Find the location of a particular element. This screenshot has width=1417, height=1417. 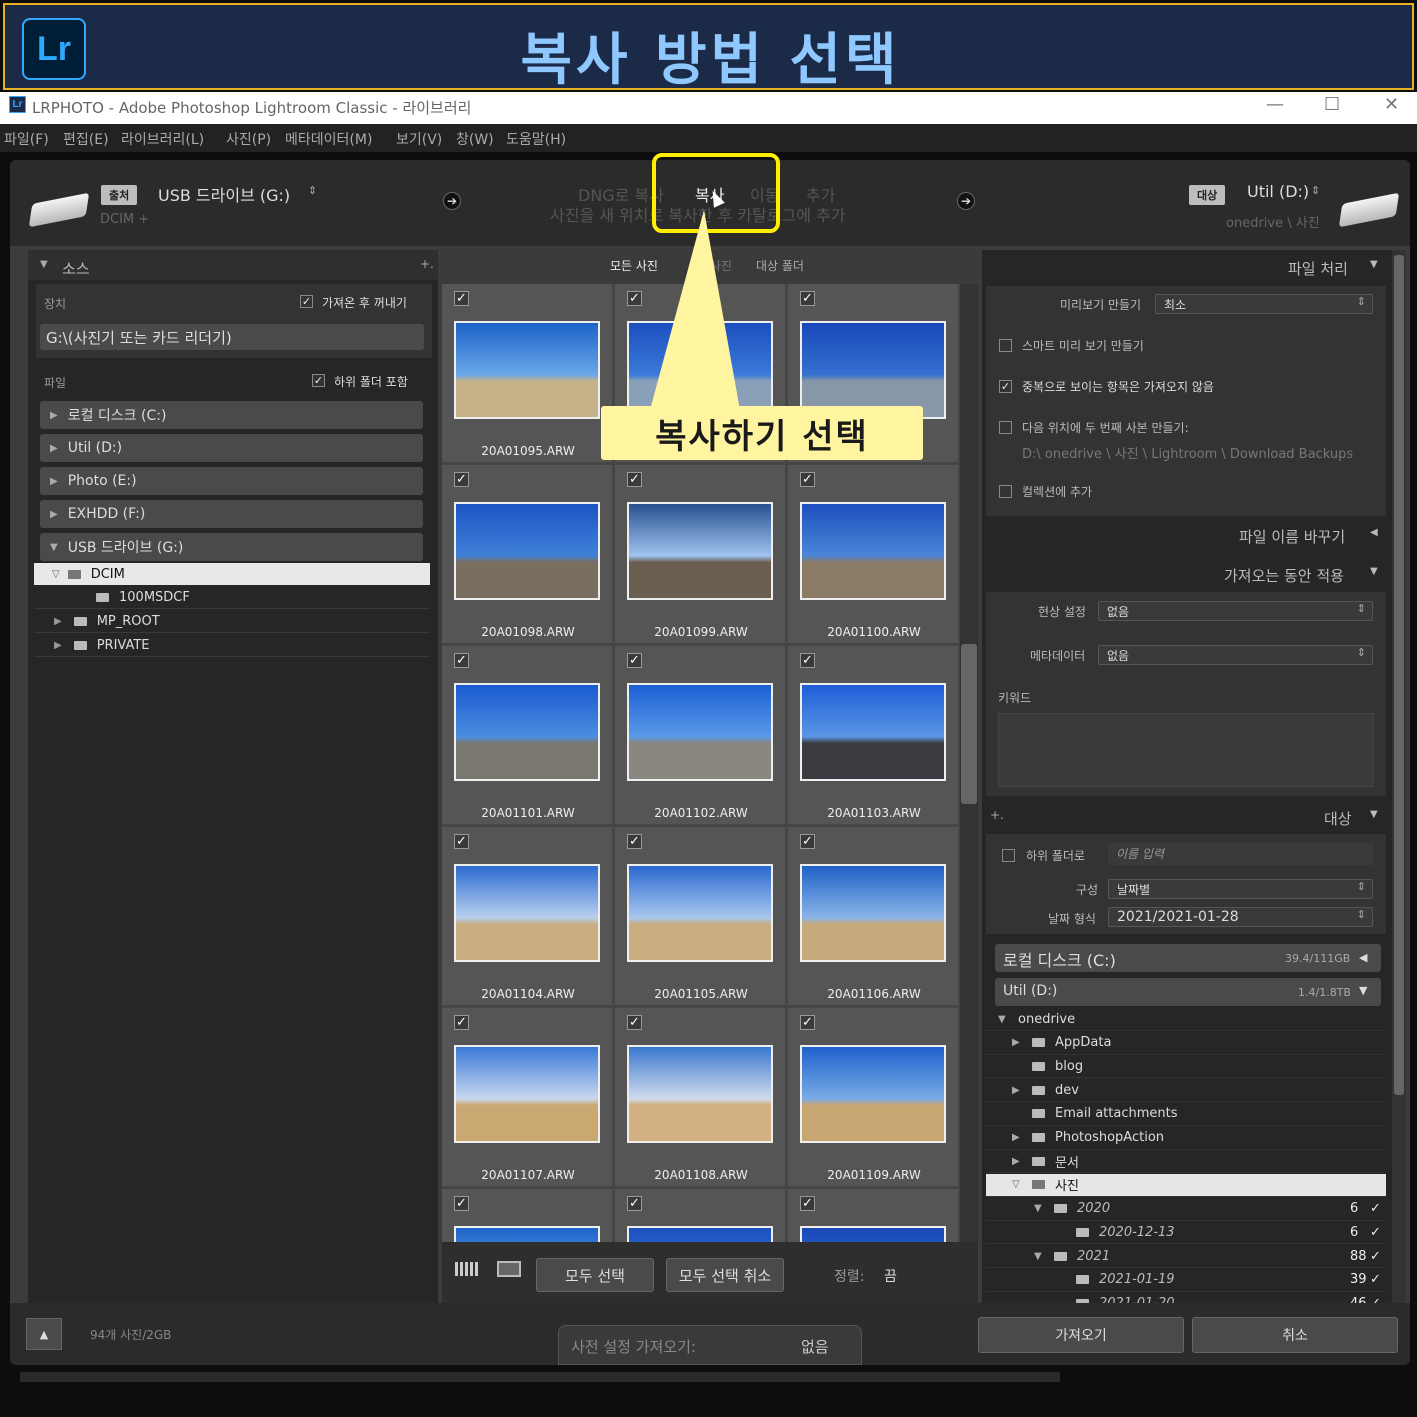

expand-left-icon: ◀ is located at coordinates (1374, 532).